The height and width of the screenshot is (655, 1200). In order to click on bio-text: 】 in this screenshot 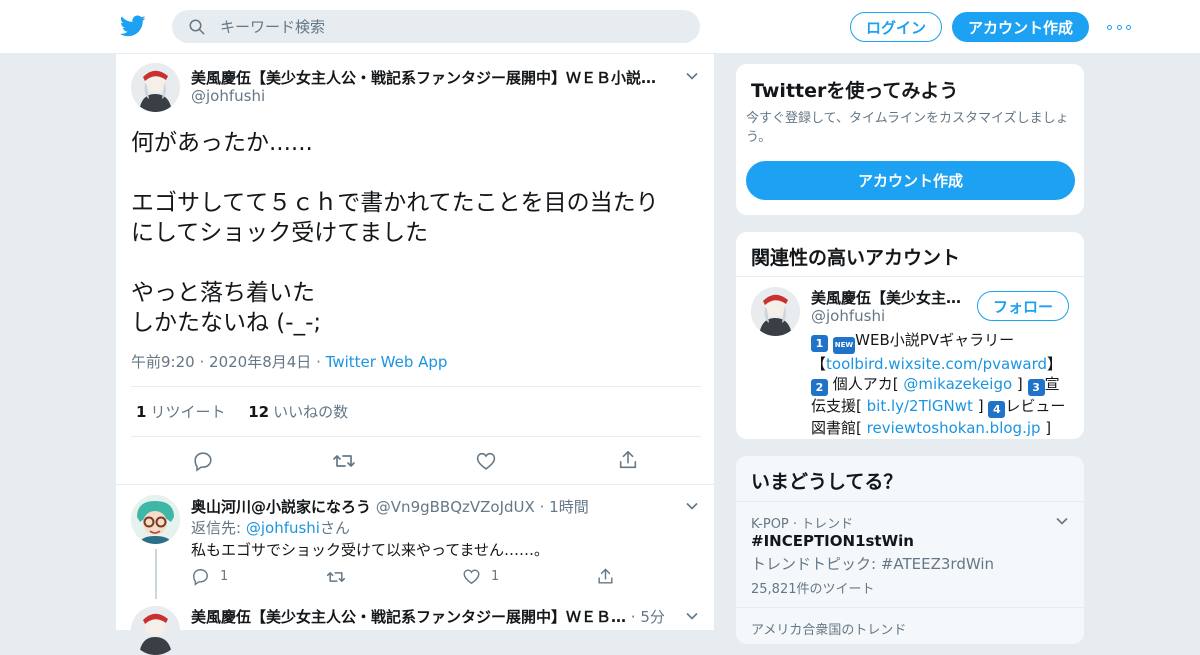, I will do `click(1055, 364)`.